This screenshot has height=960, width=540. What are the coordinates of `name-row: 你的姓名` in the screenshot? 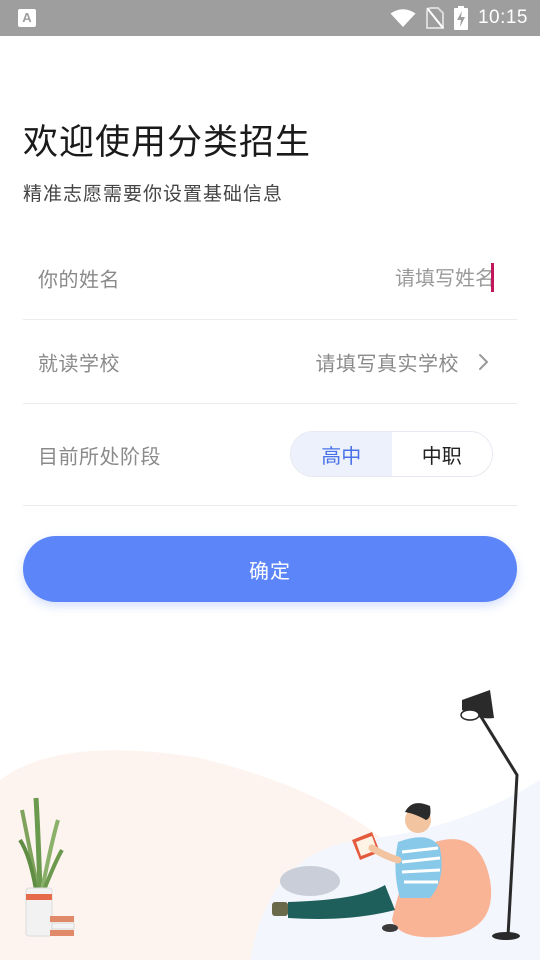 It's located at (270, 278).